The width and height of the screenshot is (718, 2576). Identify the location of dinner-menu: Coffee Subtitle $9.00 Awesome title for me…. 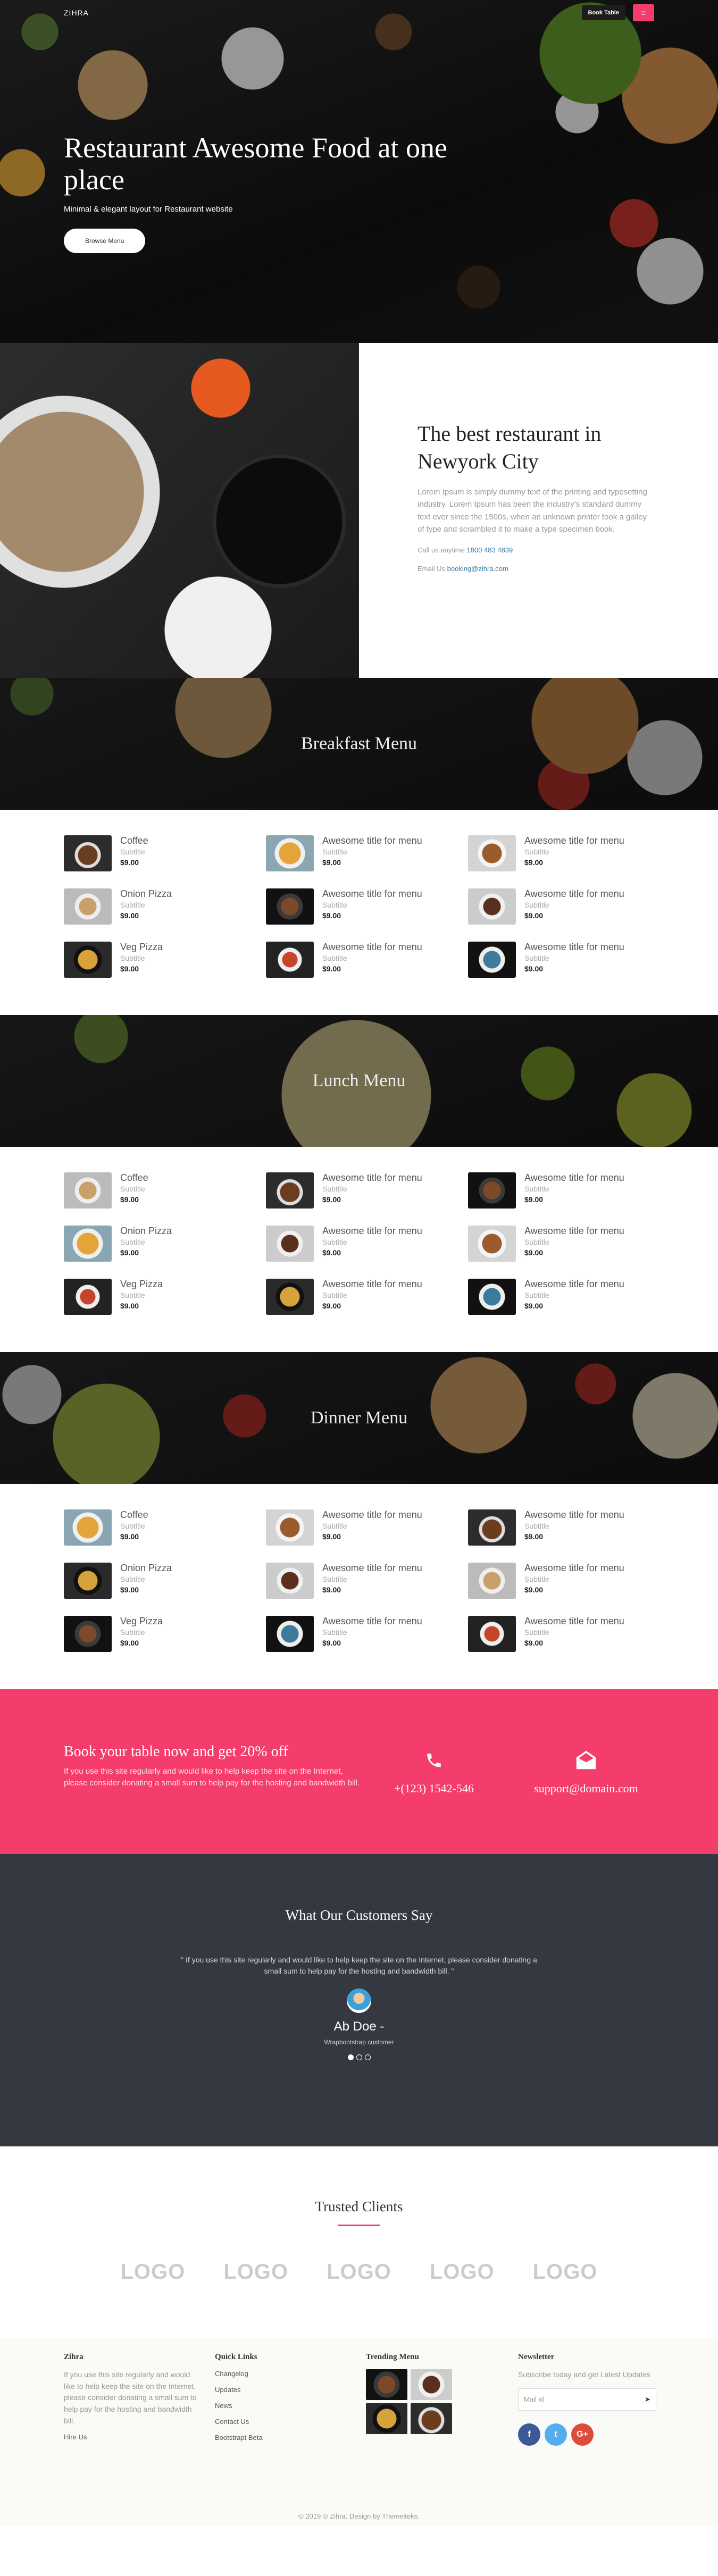
(359, 1586).